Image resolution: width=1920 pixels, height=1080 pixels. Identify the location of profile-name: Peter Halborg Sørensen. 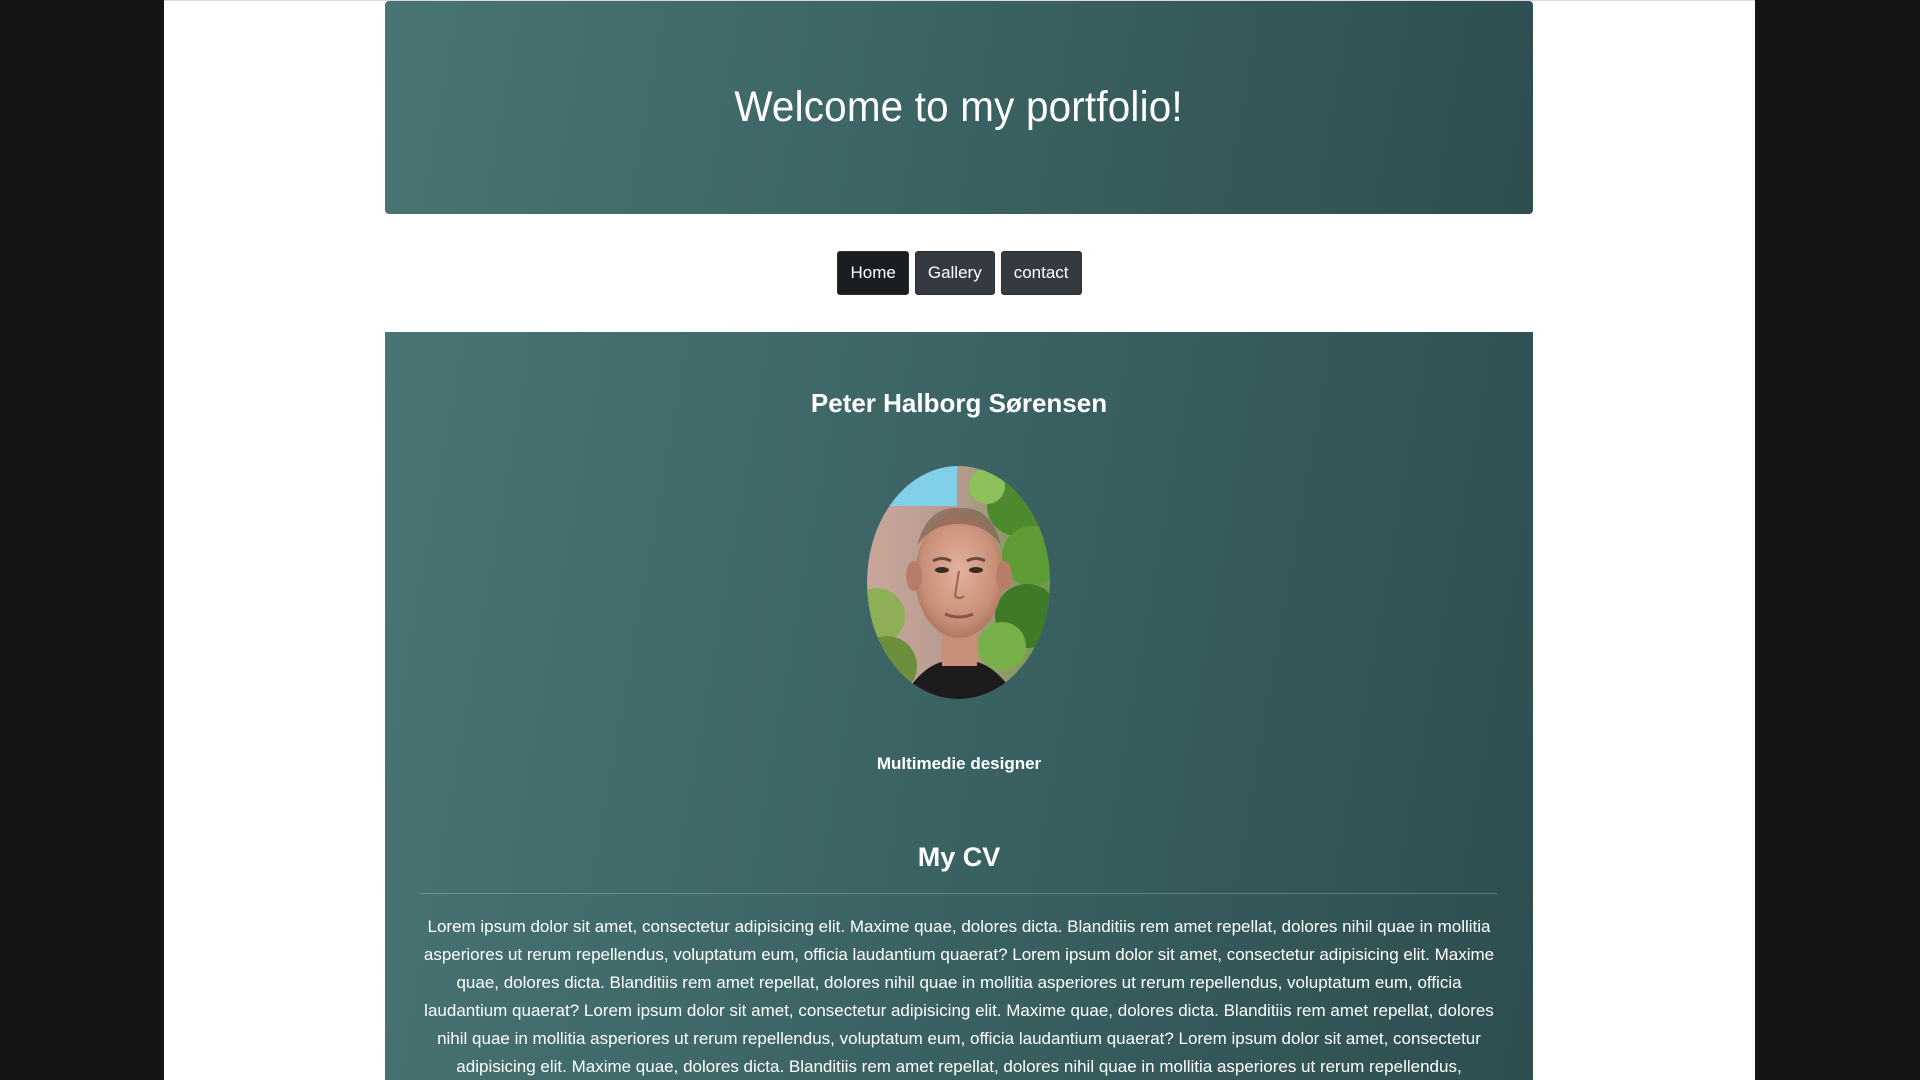
(959, 403).